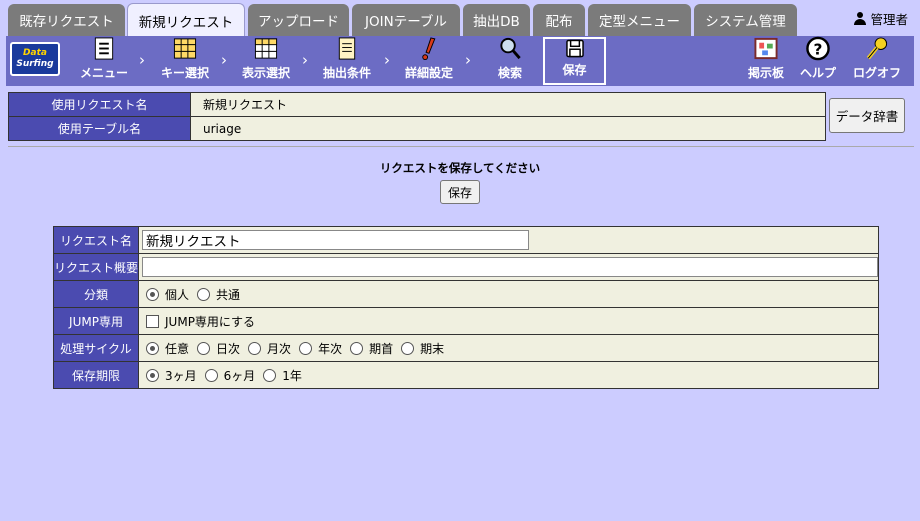  What do you see at coordinates (639, 20) in the screenshot?
I see `tab-fixed-menu: 定型メニュー` at bounding box center [639, 20].